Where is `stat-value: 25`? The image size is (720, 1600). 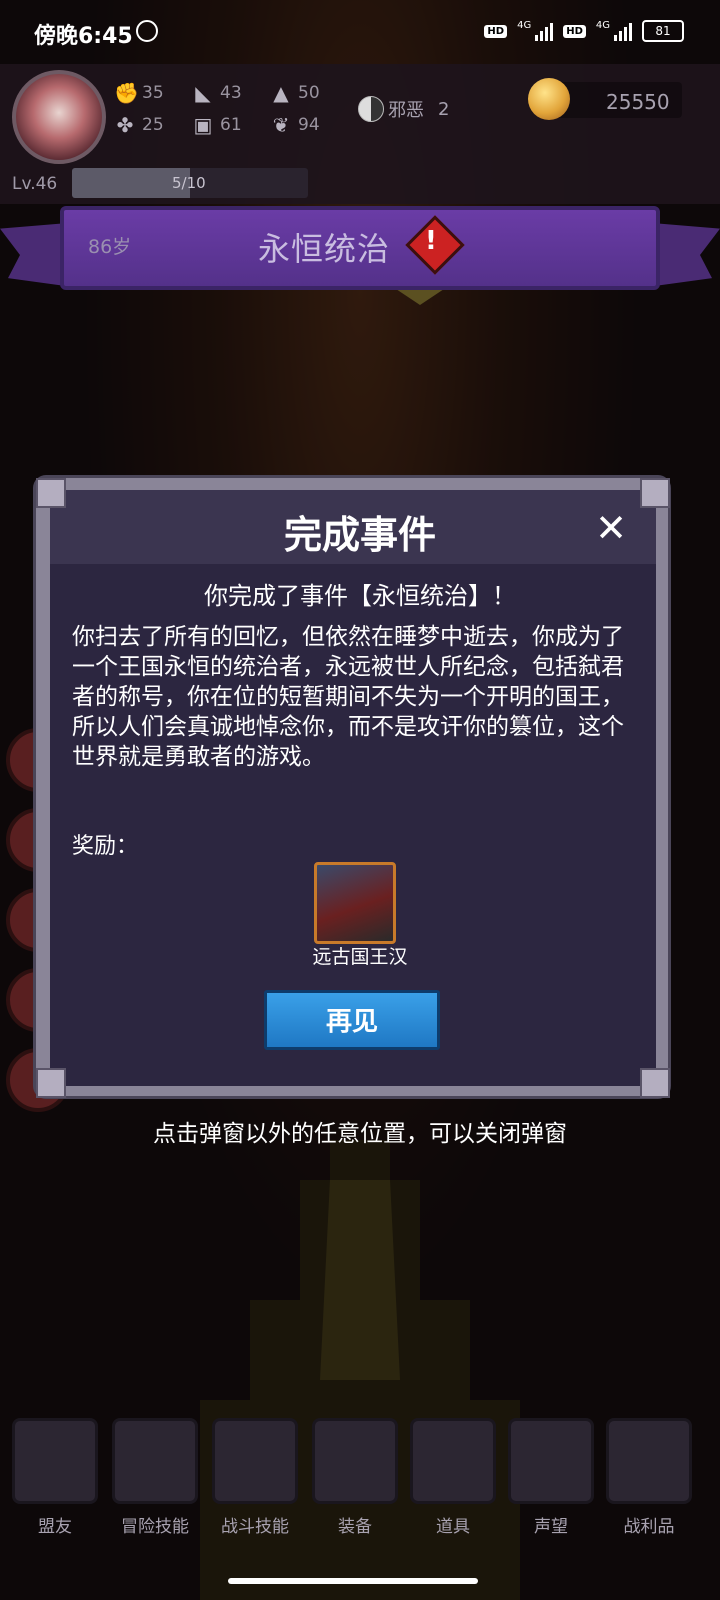
stat-value: 25 is located at coordinates (153, 125).